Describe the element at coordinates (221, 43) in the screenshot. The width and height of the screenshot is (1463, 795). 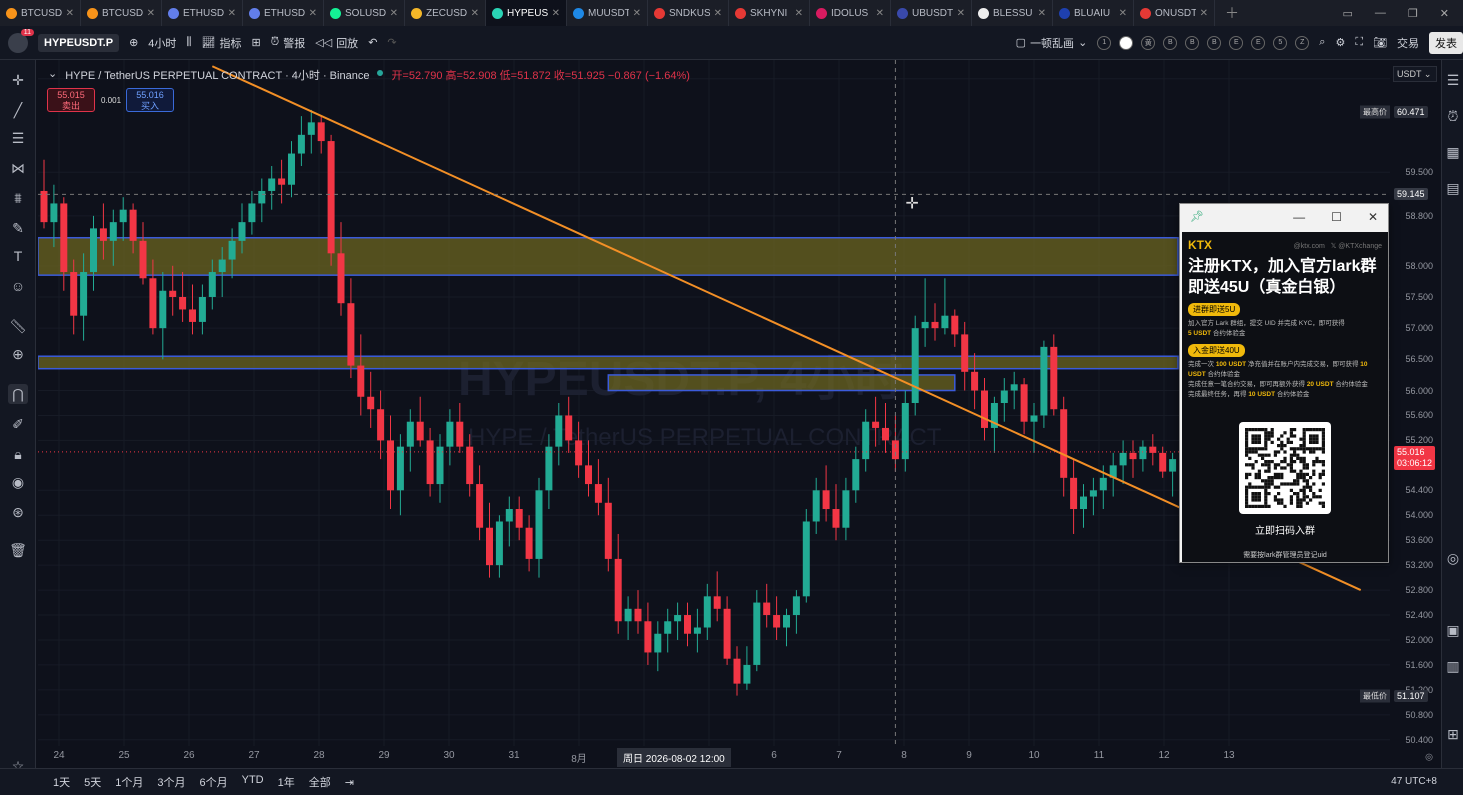
I see `indicators-button: 📈︎ 指标` at that location.